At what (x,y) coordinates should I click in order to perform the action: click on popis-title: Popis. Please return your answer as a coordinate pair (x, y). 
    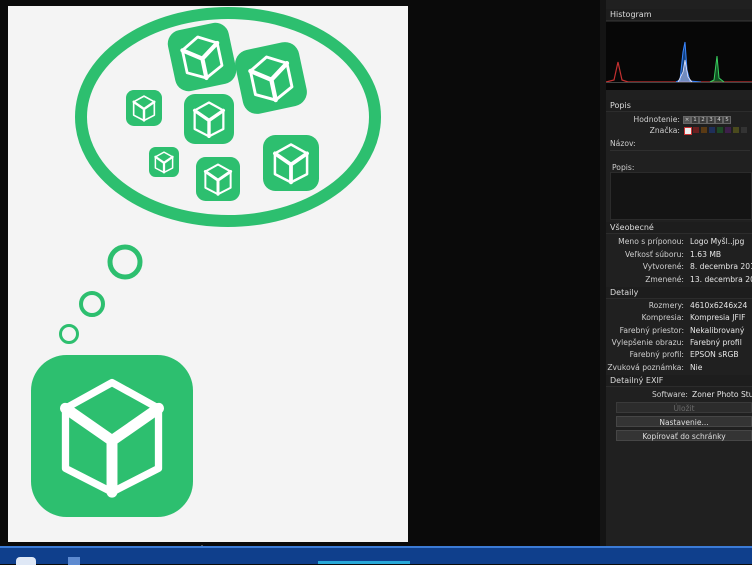
    Looking at the image, I should click on (679, 106).